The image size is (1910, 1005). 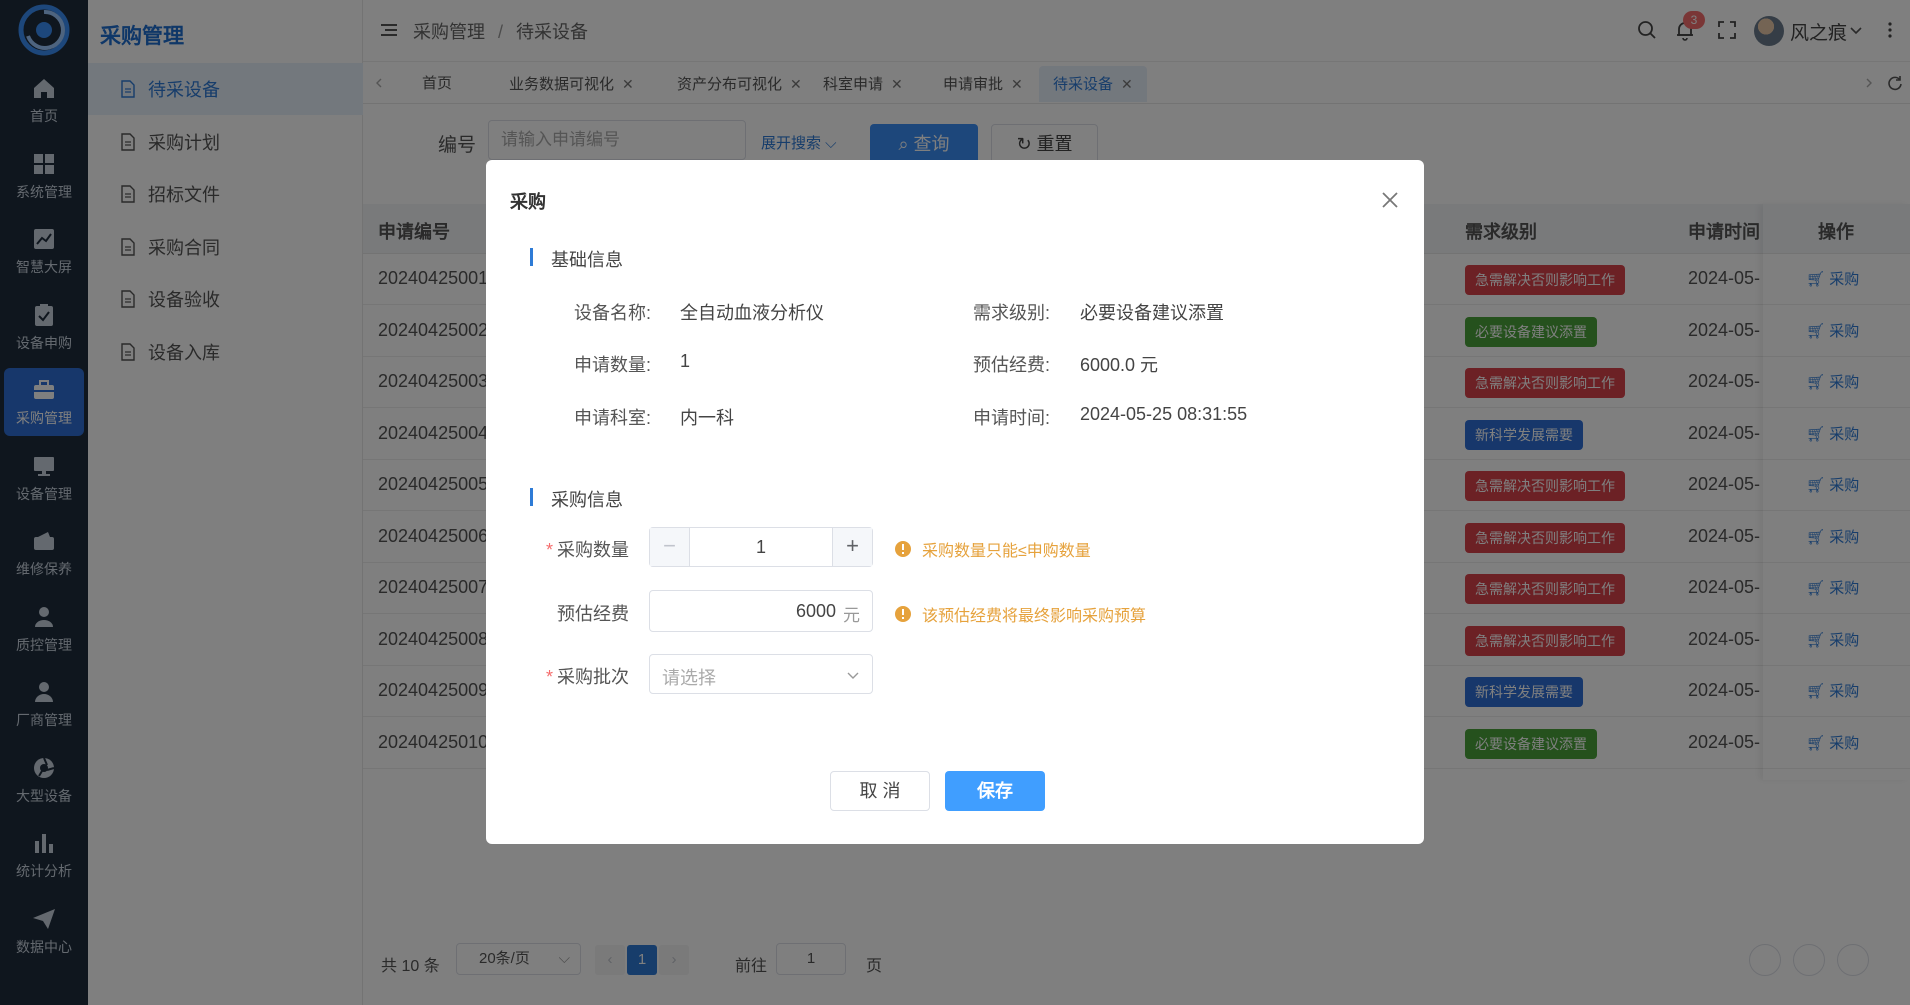 What do you see at coordinates (1034, 616) in the screenshot?
I see `estimate-hint-text: 该预估经费将最终影响采购预算` at bounding box center [1034, 616].